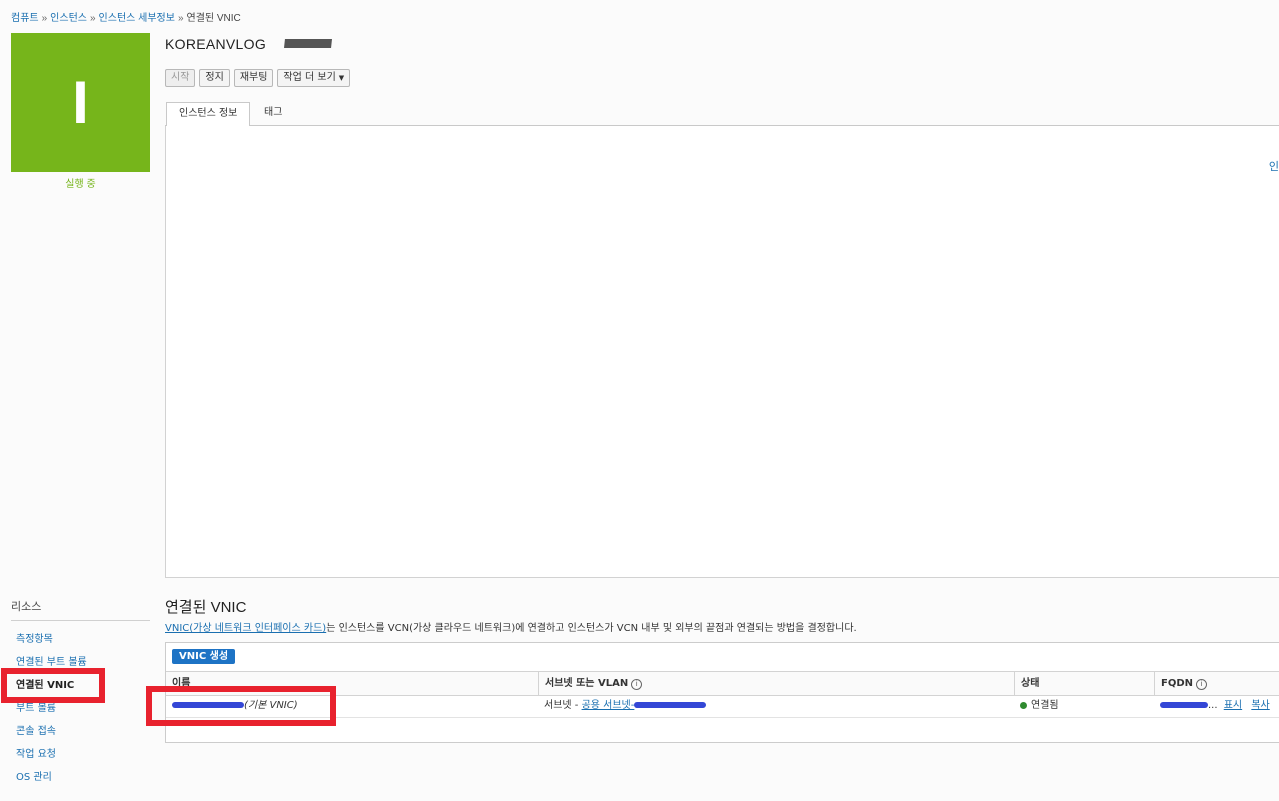  What do you see at coordinates (1260, 705) in the screenshot?
I see `fqdn-copy-link: 복사` at bounding box center [1260, 705].